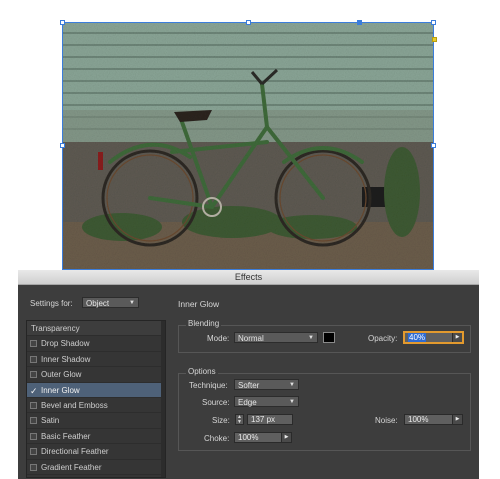 This screenshot has width=500, height=479. I want to click on choke-value: 100%, so click(248, 437).